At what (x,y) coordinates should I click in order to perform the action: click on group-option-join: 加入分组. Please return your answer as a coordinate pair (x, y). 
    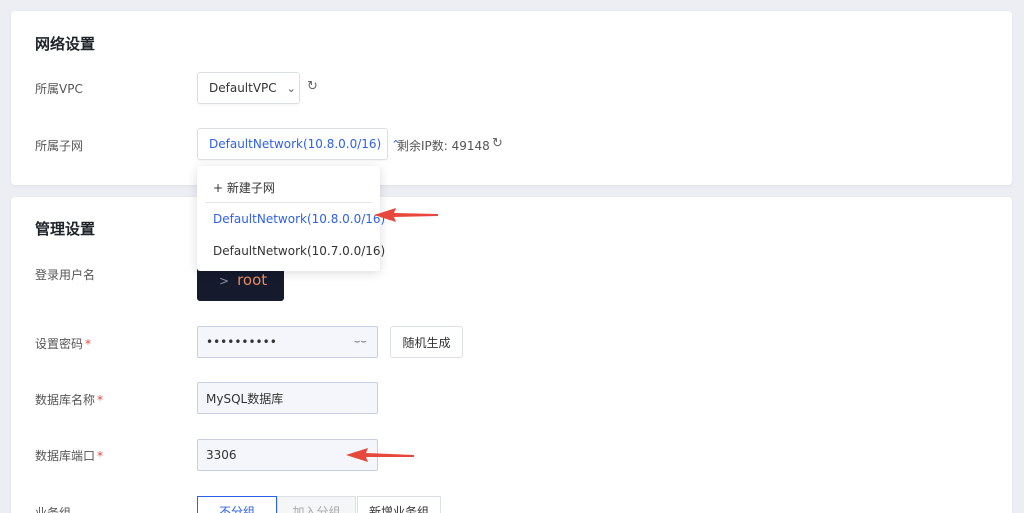
    Looking at the image, I should click on (316, 504).